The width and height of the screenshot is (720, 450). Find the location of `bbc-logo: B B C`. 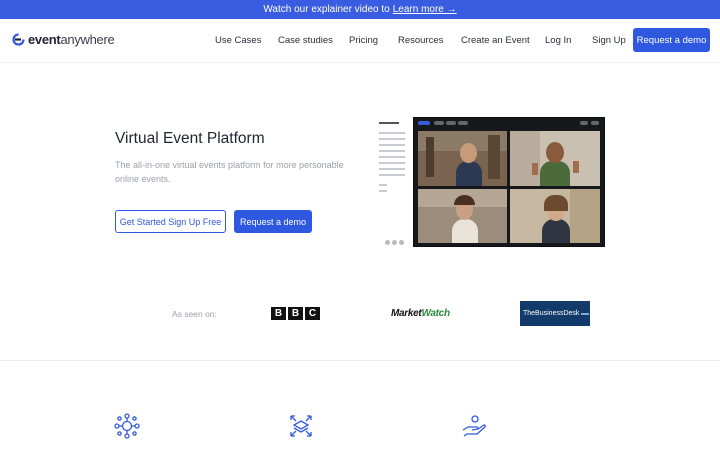

bbc-logo: B B C is located at coordinates (295, 313).